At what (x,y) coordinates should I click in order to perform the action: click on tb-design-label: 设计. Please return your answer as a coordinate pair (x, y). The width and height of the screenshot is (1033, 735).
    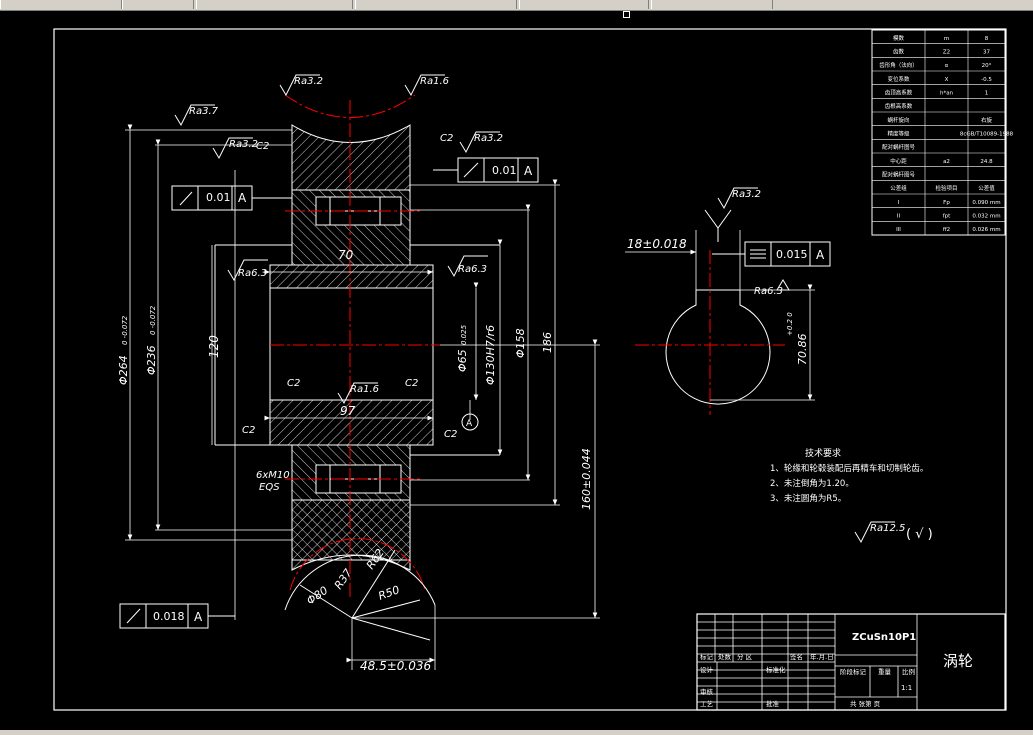
    Looking at the image, I should click on (707, 669).